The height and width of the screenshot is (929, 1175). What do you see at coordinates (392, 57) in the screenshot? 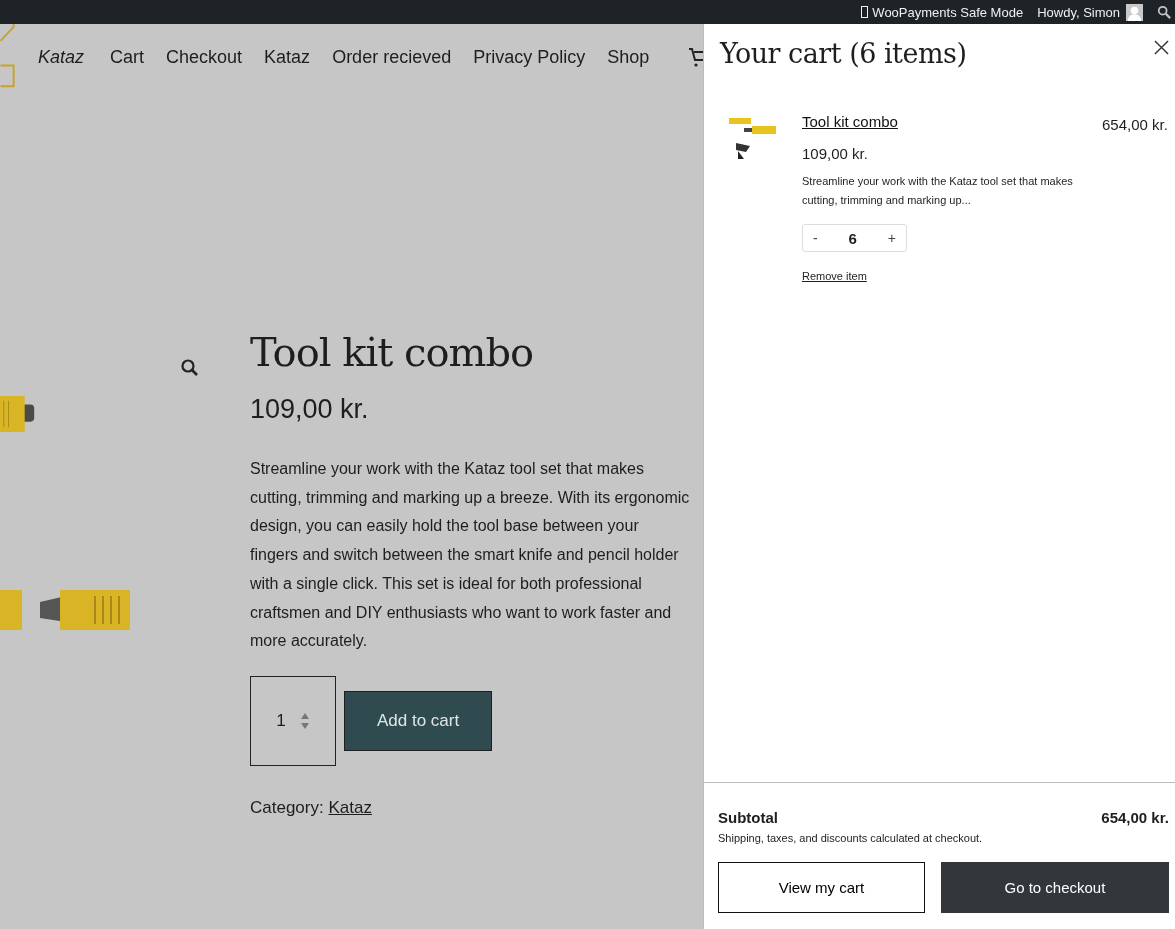
I see `nav-link: Order recieved` at bounding box center [392, 57].